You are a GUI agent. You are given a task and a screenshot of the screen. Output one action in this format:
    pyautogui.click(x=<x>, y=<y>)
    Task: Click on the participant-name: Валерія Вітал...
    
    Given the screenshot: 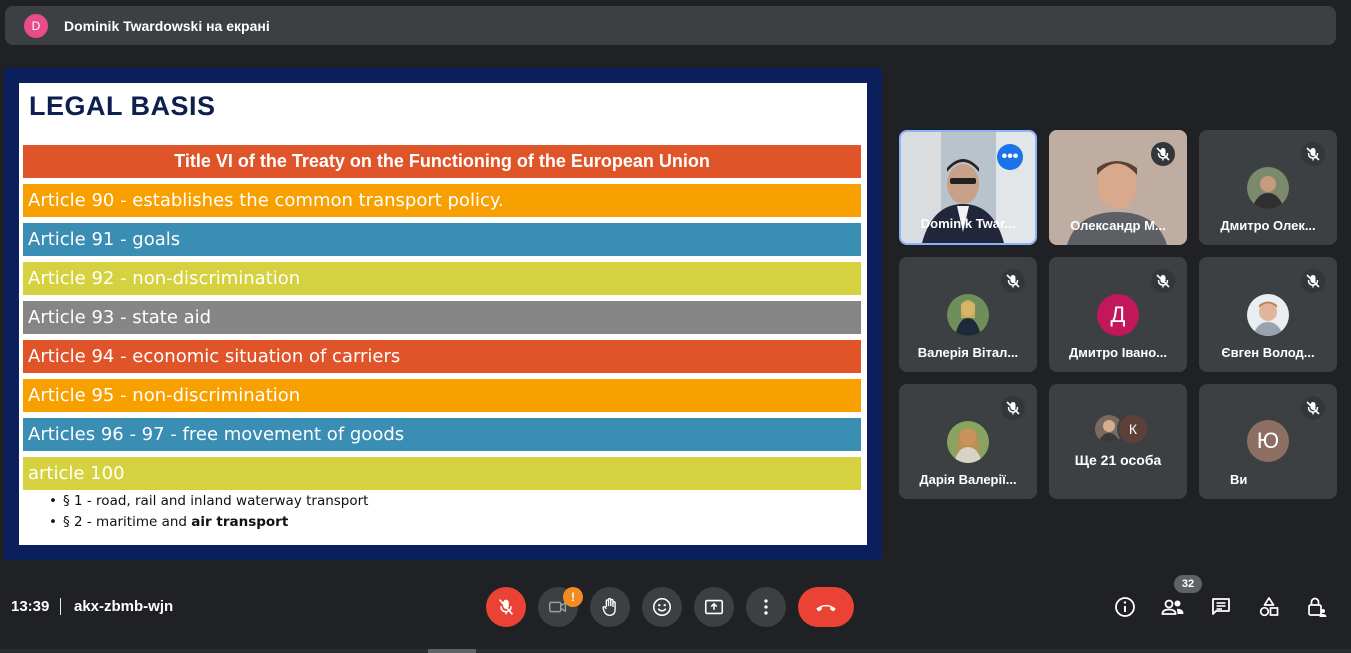 What is the action you would take?
    pyautogui.click(x=968, y=352)
    